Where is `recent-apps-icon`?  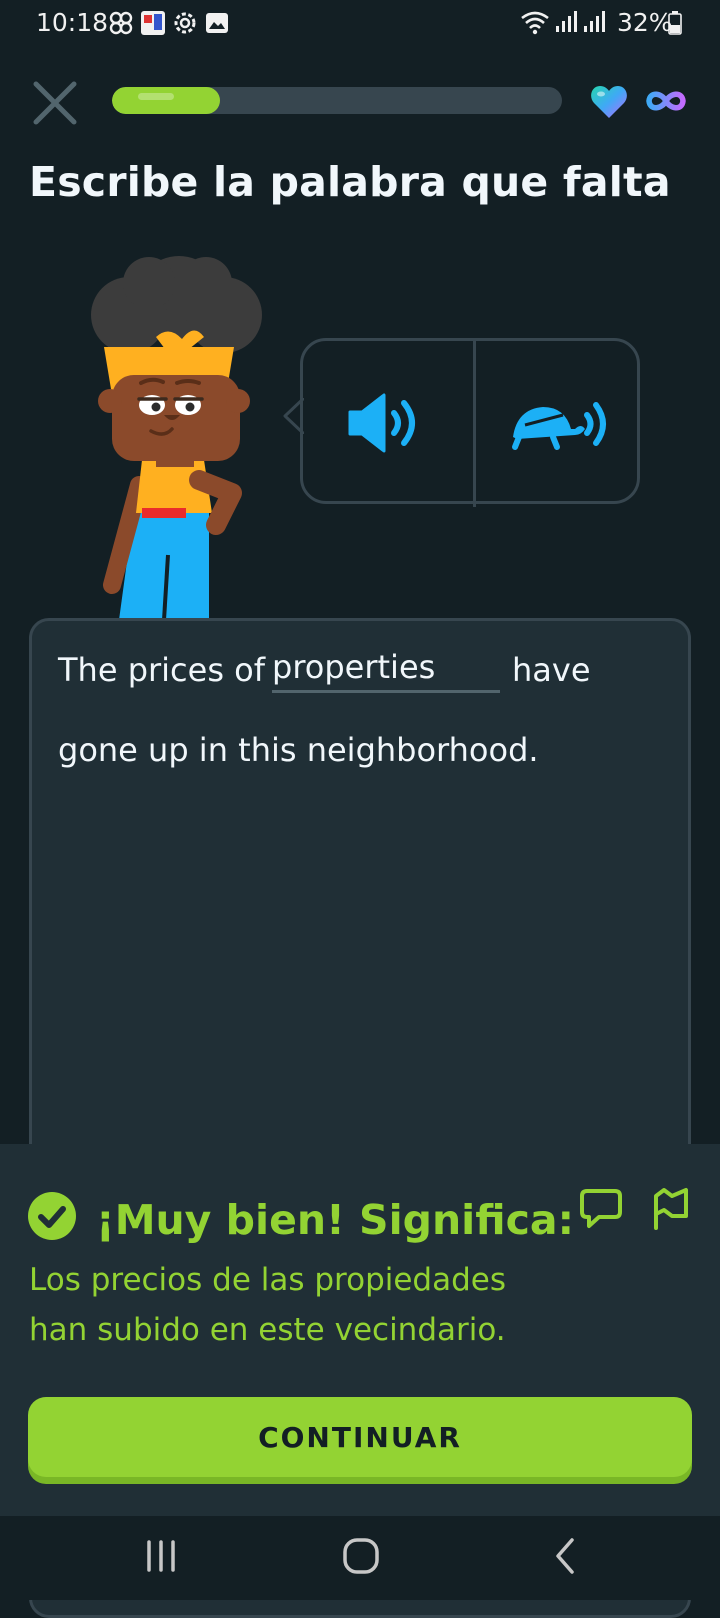
recent-apps-icon is located at coordinates (161, 1556).